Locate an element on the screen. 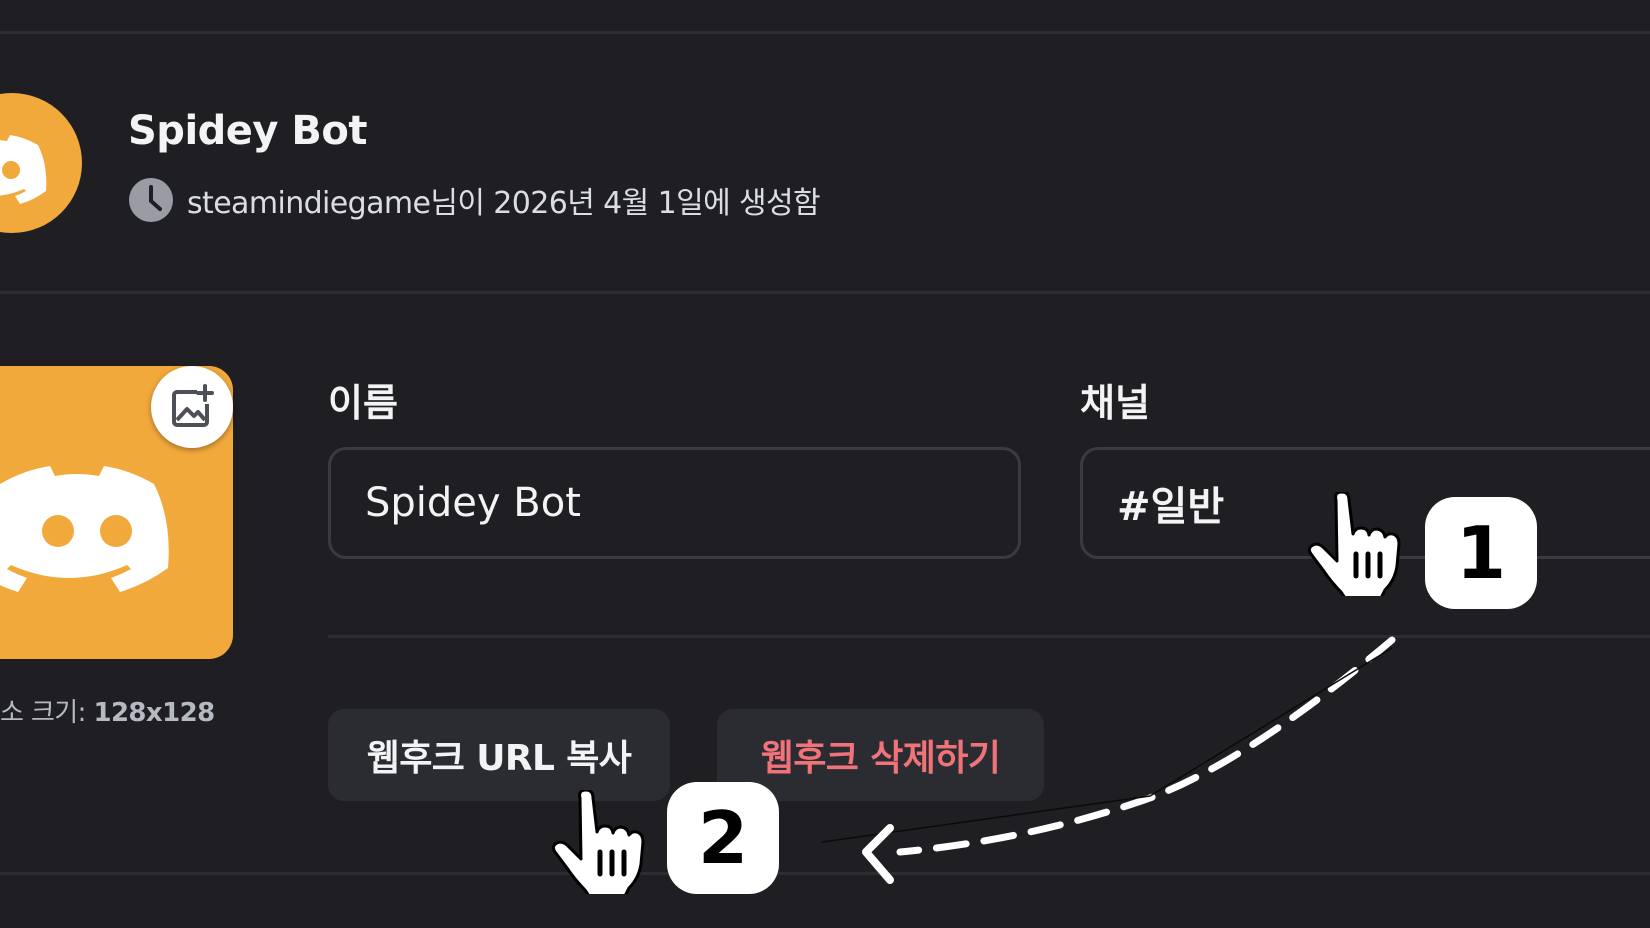 This screenshot has height=928, width=1650. step-2-number: 2 is located at coordinates (723, 838).